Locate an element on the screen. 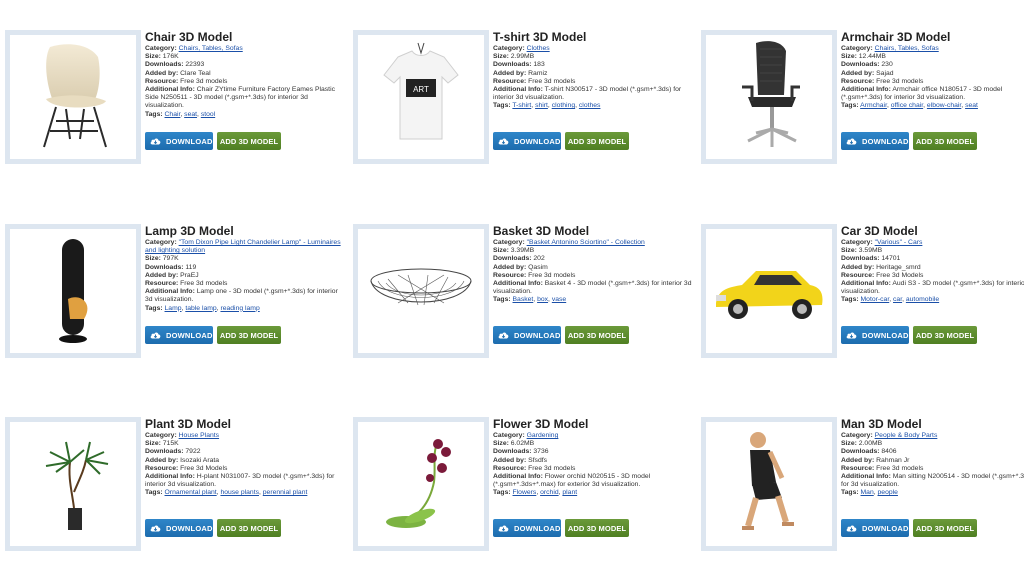 Image resolution: width=1024 pixels, height=580 pixels. tag-link: elbow-chair is located at coordinates (944, 105).